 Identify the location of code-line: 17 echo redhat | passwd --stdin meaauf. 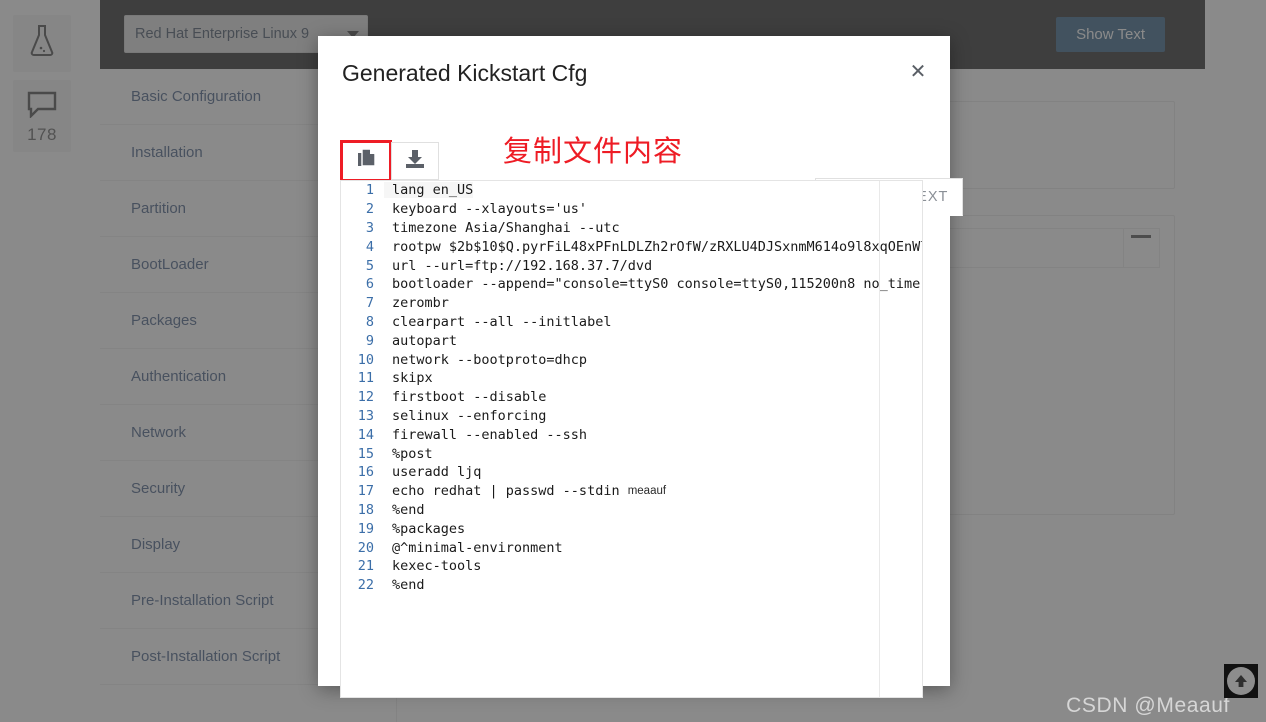
(631, 491).